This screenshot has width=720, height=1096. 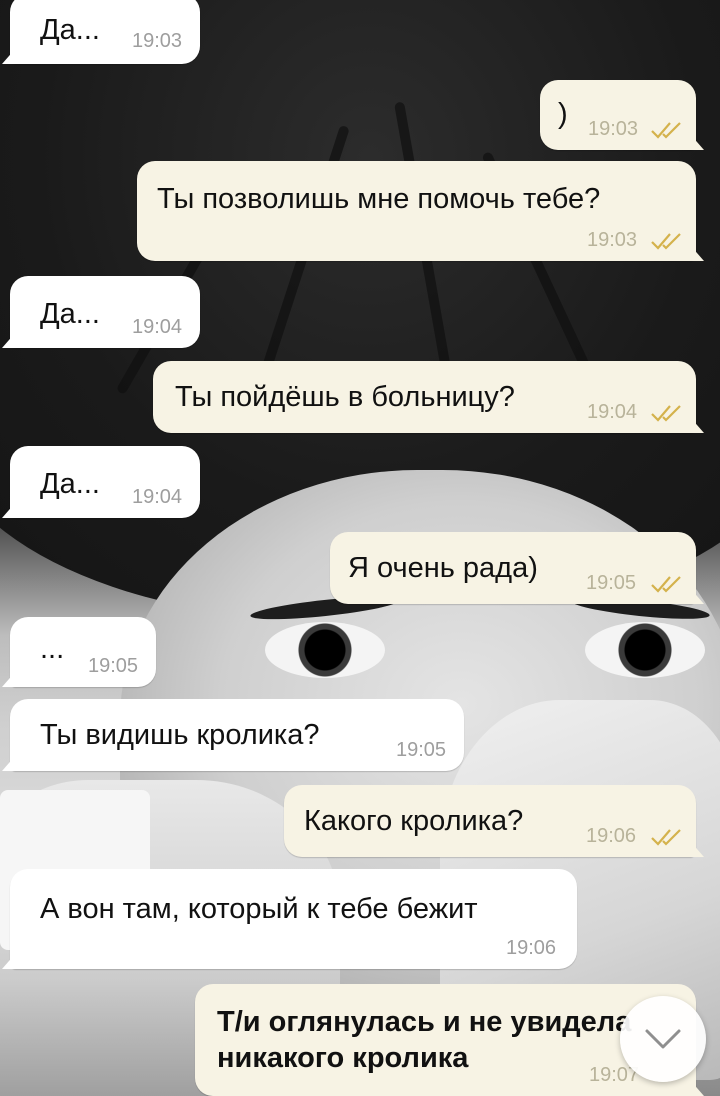 I want to click on message-text: ), so click(x=563, y=114).